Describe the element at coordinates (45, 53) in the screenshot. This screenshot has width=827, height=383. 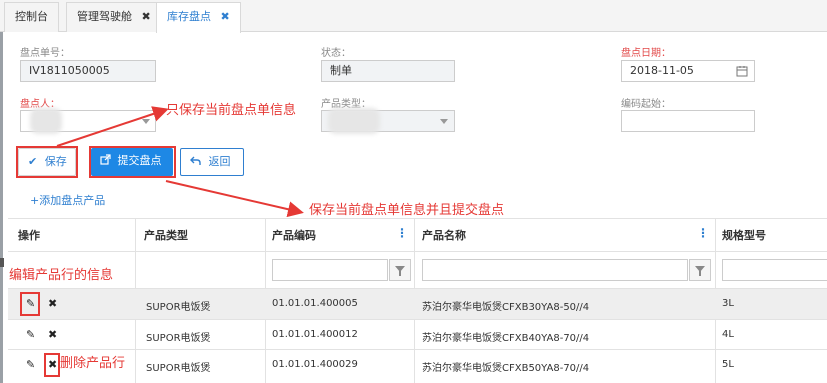
I see `order-no-label: 盘点单号：` at that location.